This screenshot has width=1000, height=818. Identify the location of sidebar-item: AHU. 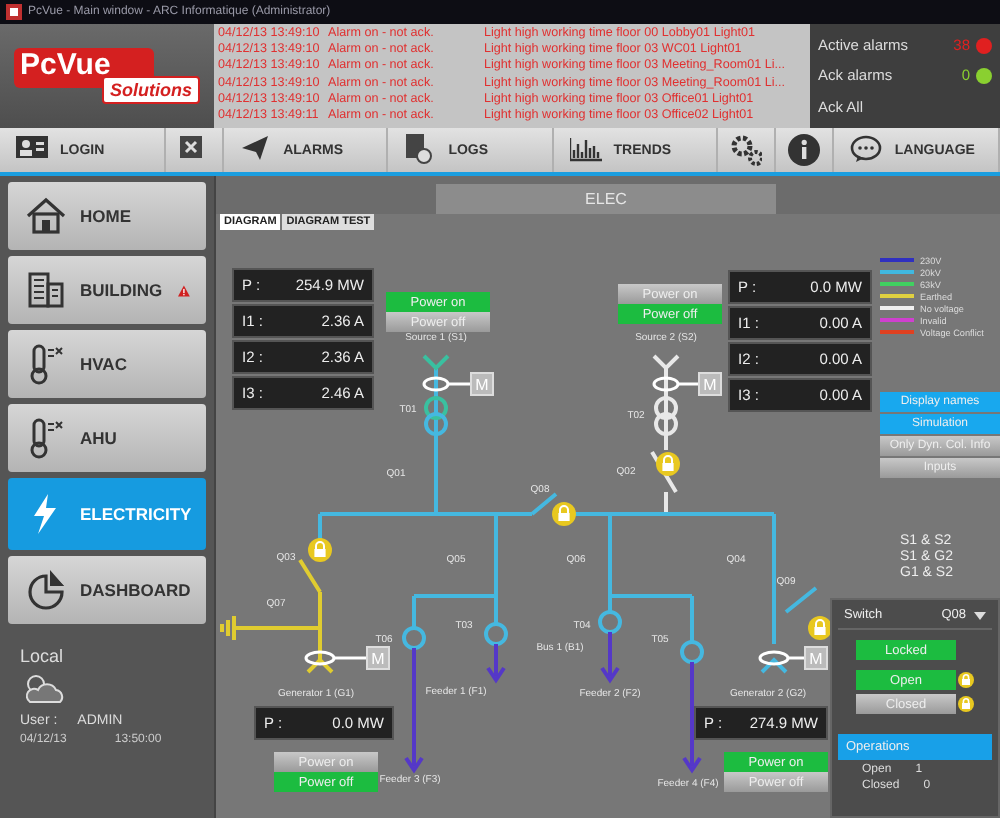
(107, 438).